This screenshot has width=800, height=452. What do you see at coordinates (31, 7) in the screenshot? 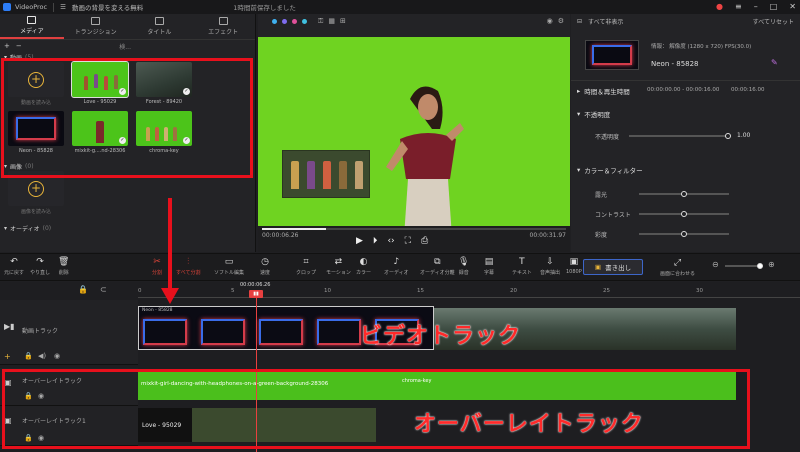
I see `app-name: VideoProc` at bounding box center [31, 7].